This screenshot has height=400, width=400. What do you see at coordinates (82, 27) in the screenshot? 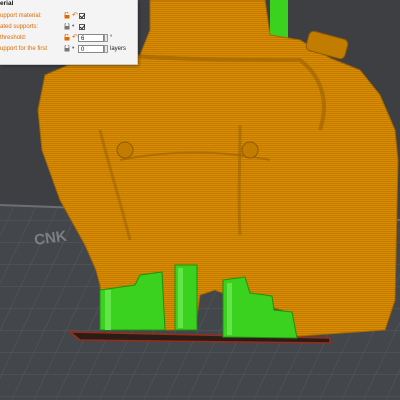
I see `auto-supports-checkbox` at bounding box center [82, 27].